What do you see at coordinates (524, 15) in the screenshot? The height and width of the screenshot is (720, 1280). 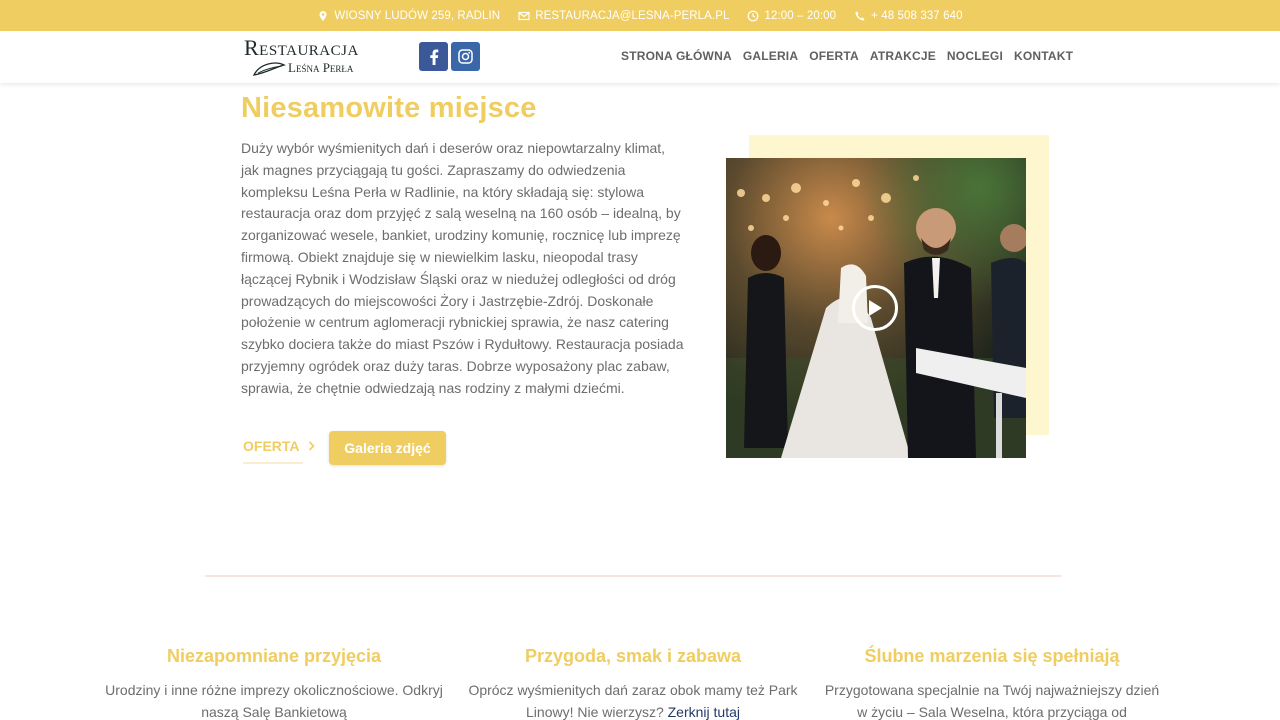 I see `envelope-icon` at bounding box center [524, 15].